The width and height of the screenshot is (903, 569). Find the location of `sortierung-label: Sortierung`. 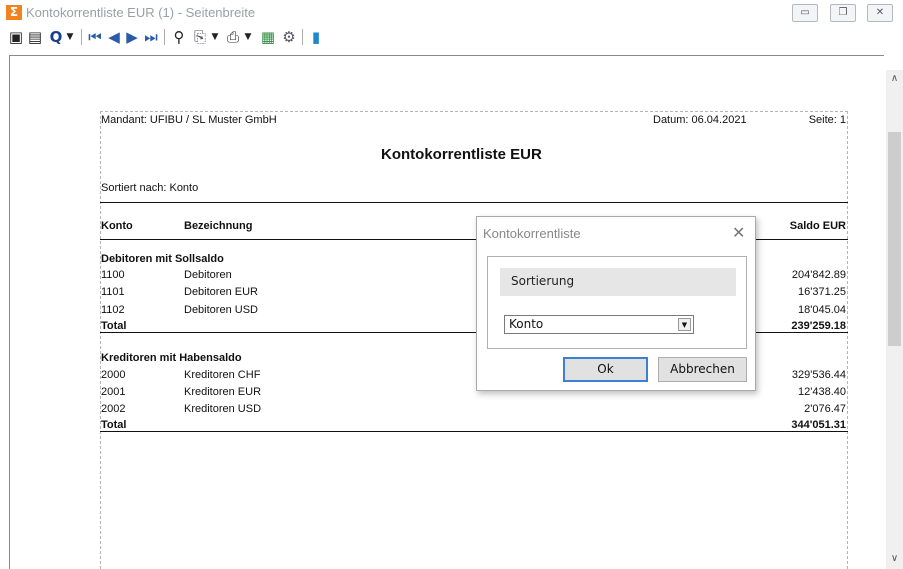

sortierung-label: Sortierung is located at coordinates (543, 281).